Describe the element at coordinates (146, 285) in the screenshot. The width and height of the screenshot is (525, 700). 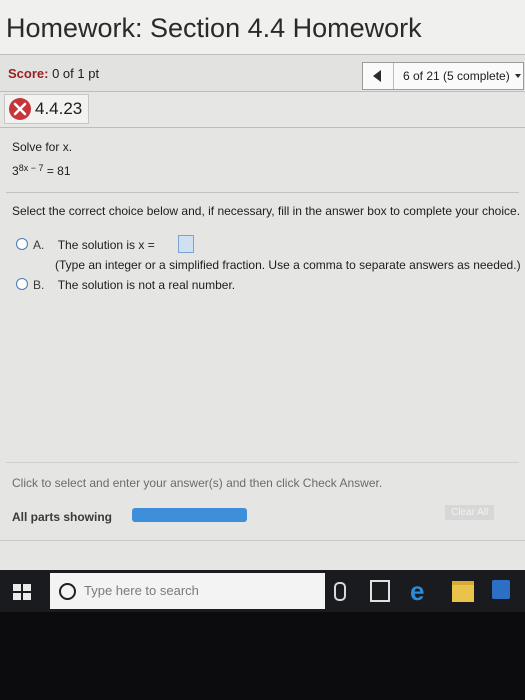
I see `choice-b-text: The solution is not a real number.` at that location.